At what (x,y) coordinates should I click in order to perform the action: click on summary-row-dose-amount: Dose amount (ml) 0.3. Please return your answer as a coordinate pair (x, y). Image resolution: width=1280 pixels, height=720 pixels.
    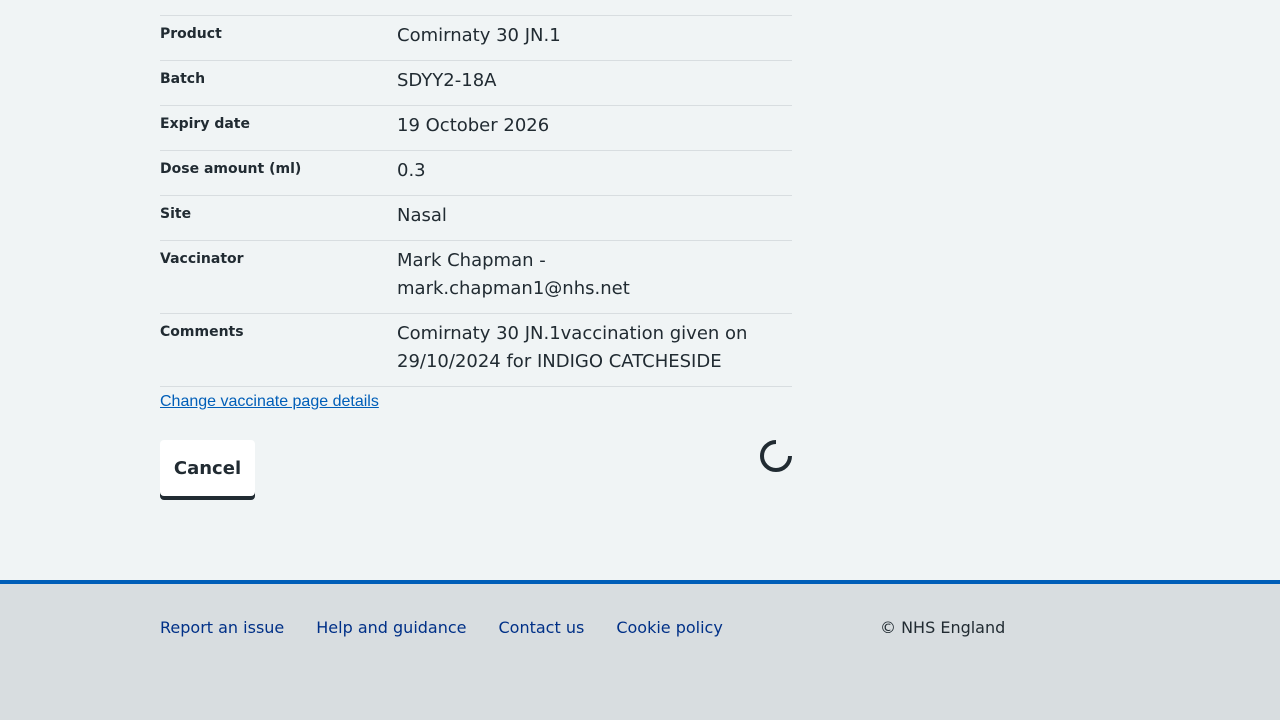
    Looking at the image, I should click on (476, 173).